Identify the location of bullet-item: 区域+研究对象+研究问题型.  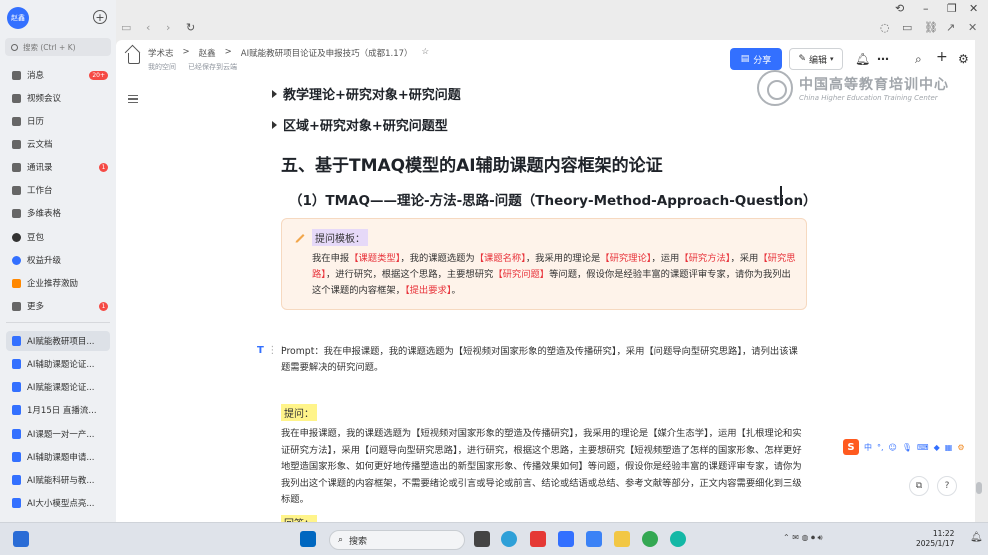
(360, 124).